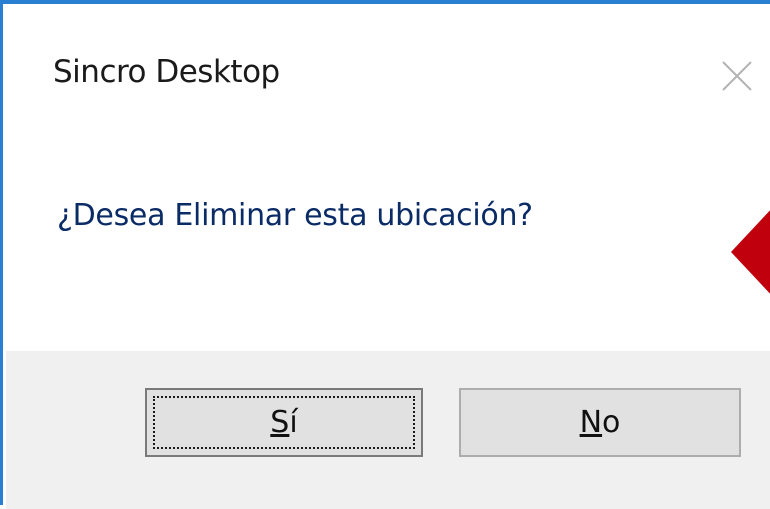 The width and height of the screenshot is (770, 509). Describe the element at coordinates (166, 72) in the screenshot. I see `dialog-title: Sincro Desktop` at that location.